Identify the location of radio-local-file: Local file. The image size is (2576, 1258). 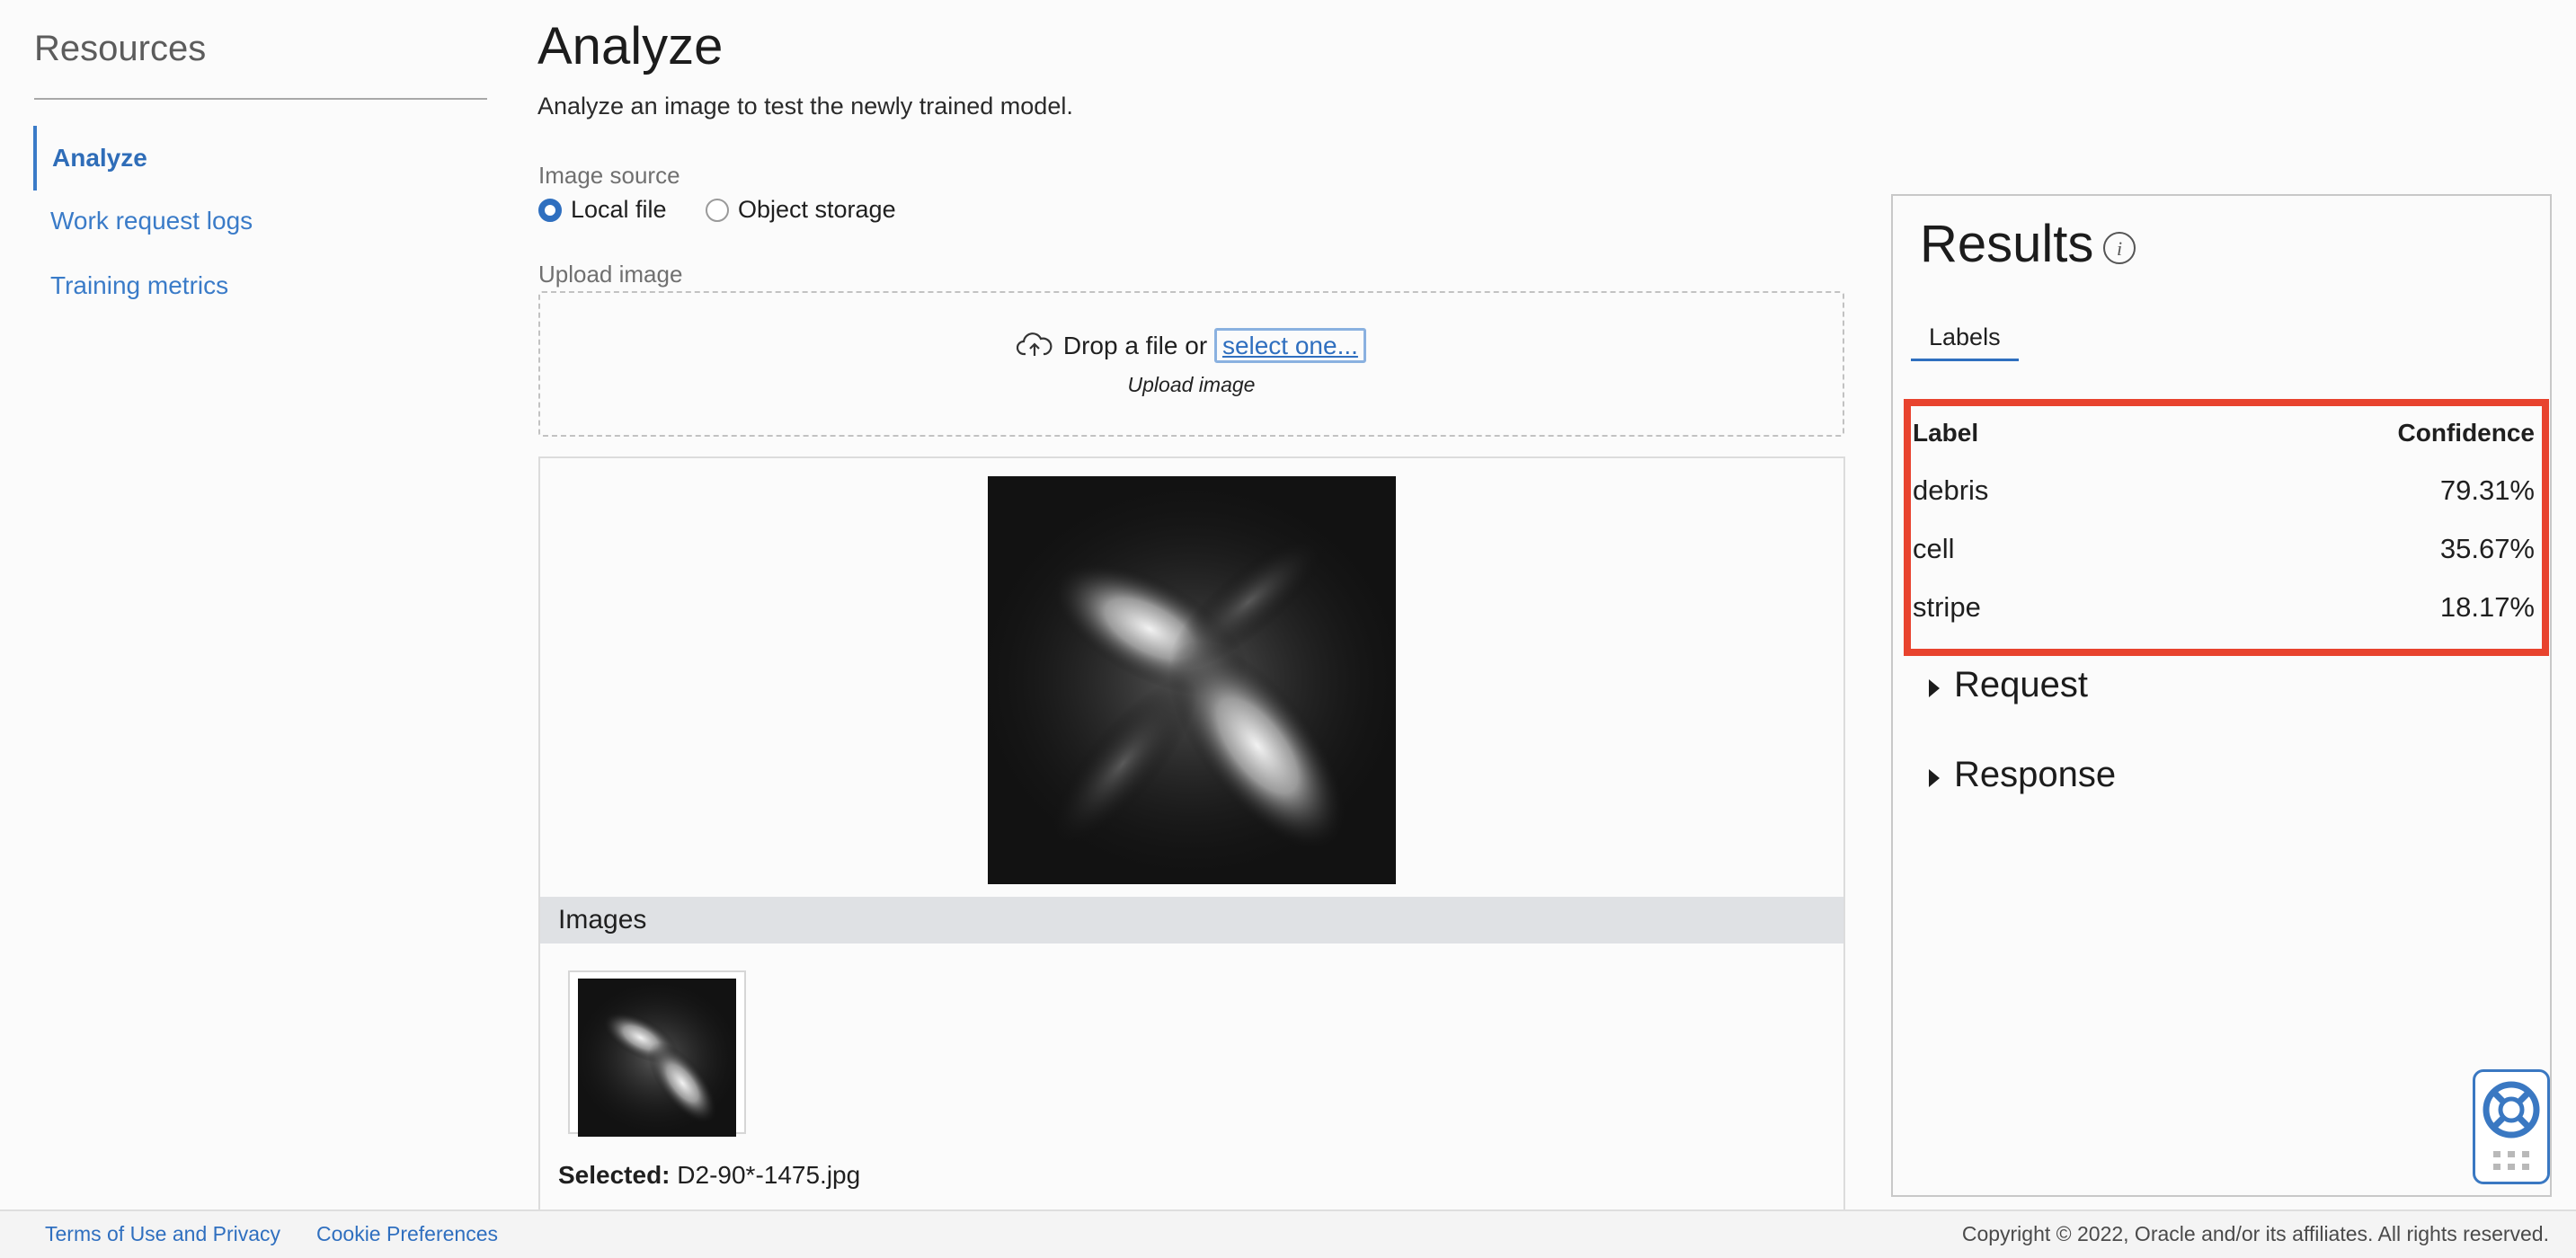
(602, 210).